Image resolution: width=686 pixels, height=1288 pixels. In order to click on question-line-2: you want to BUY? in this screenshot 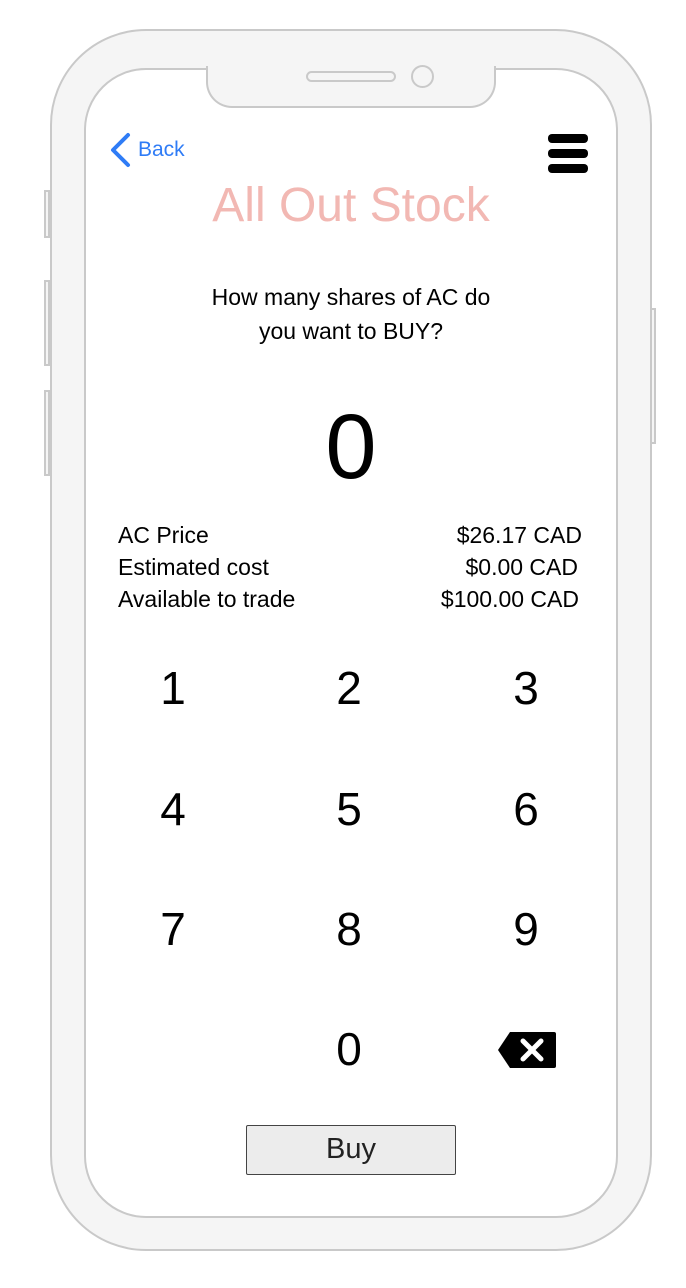, I will do `click(351, 331)`.